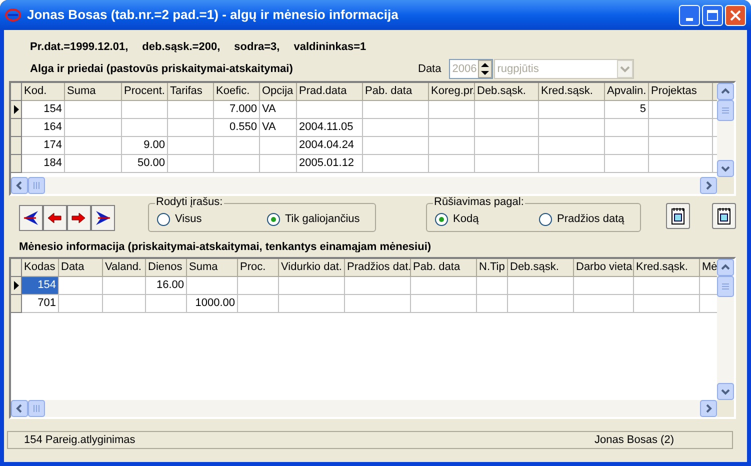 The image size is (751, 466). I want to click on table-cell: 174, so click(43, 146).